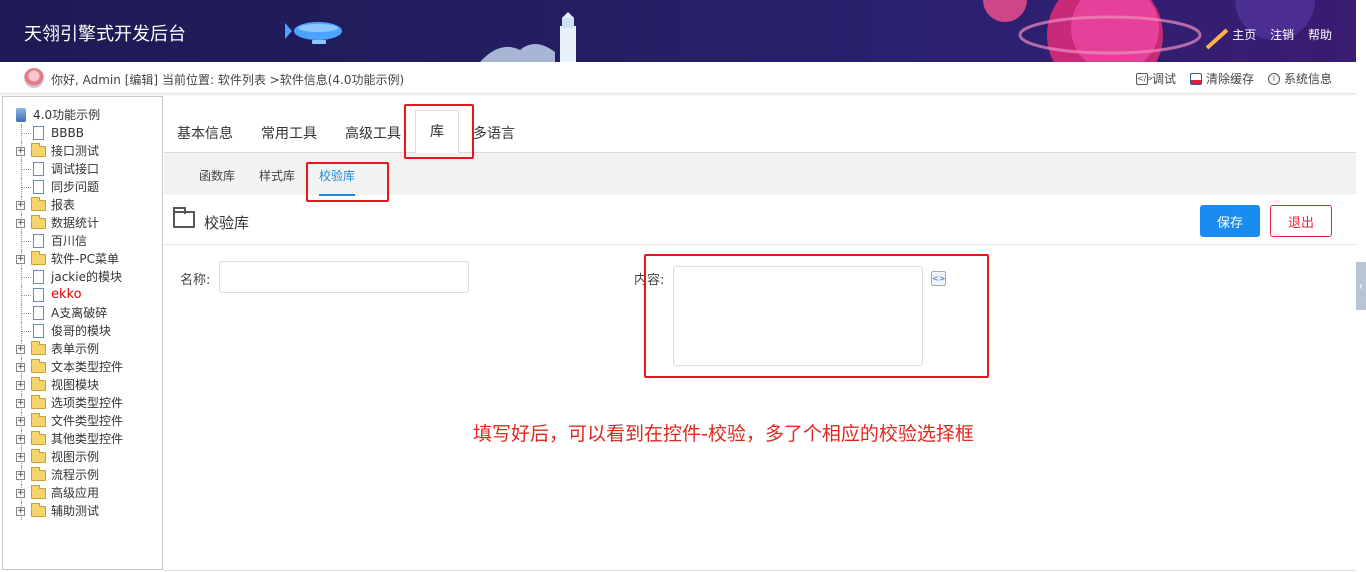 The height and width of the screenshot is (572, 1366). I want to click on tree-item: + 表单示例, so click(82, 349).